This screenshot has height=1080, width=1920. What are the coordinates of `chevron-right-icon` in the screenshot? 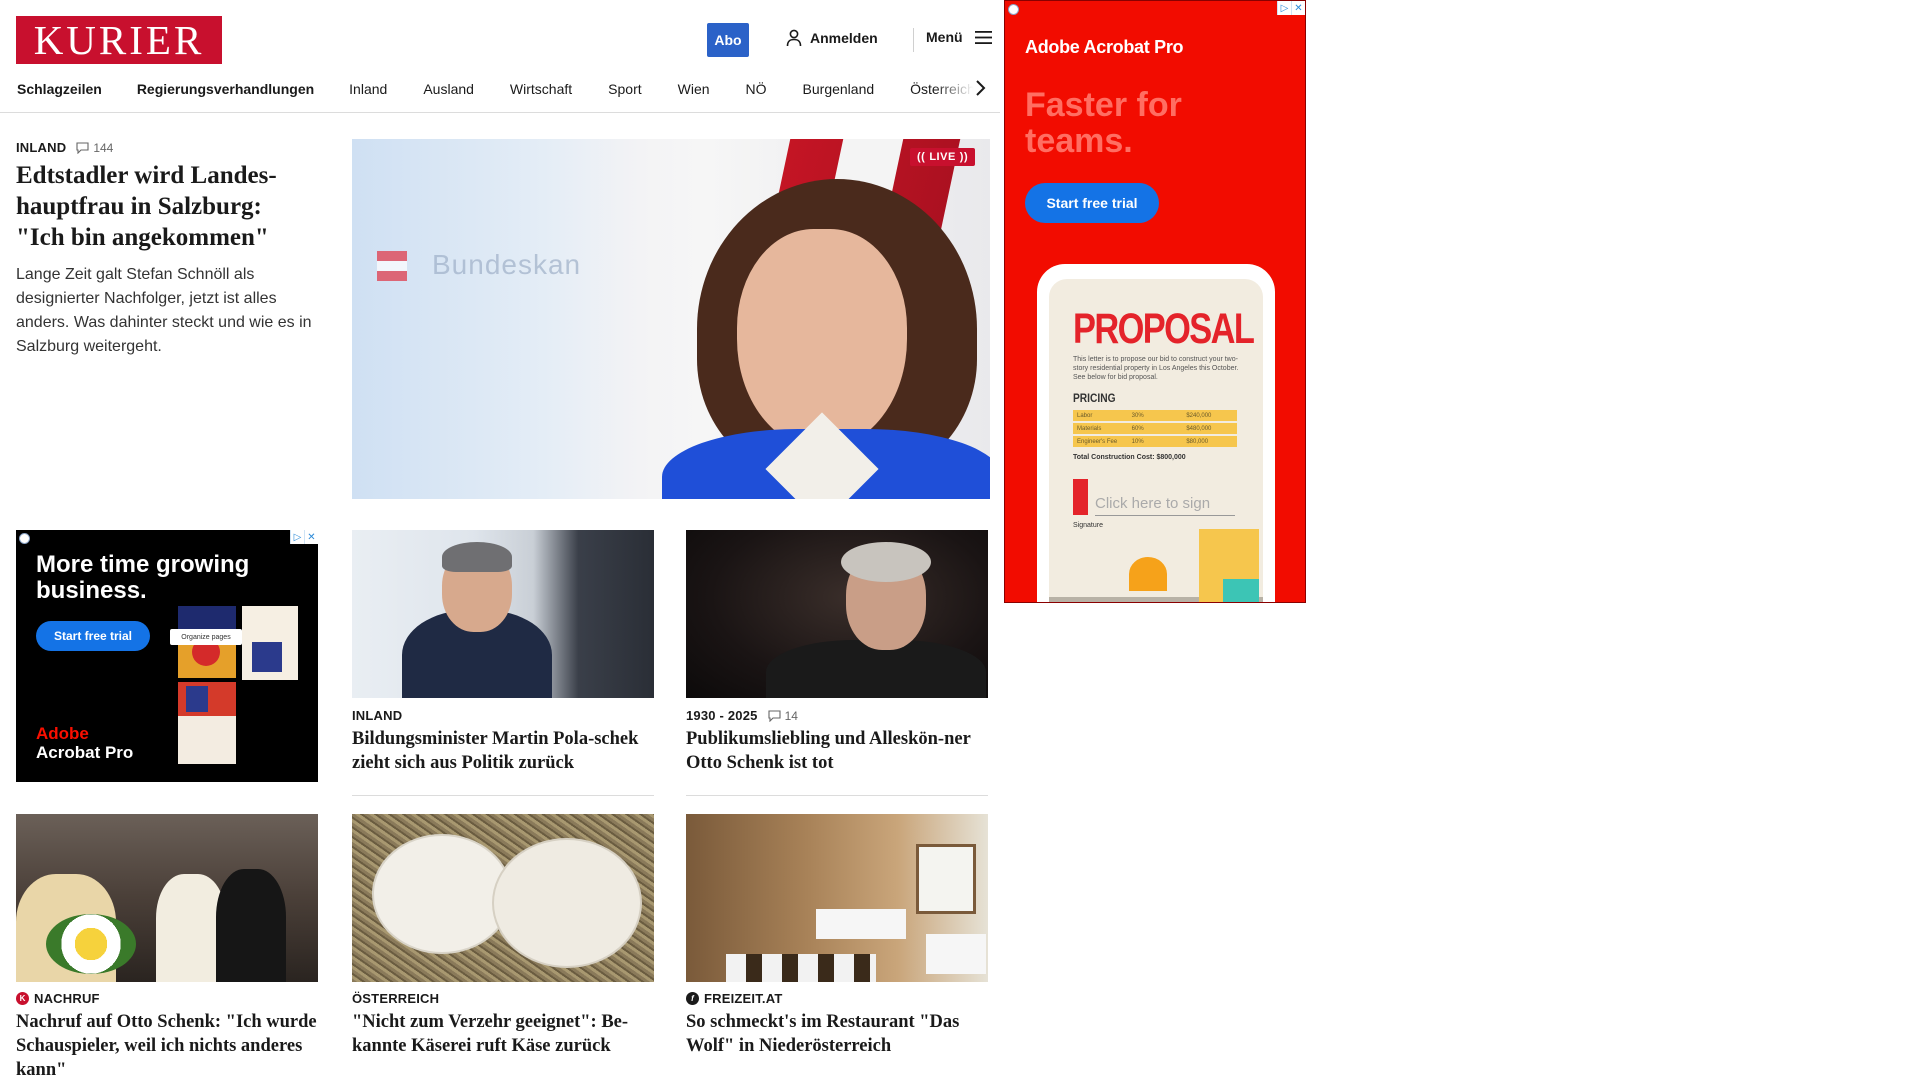 It's located at (980, 88).